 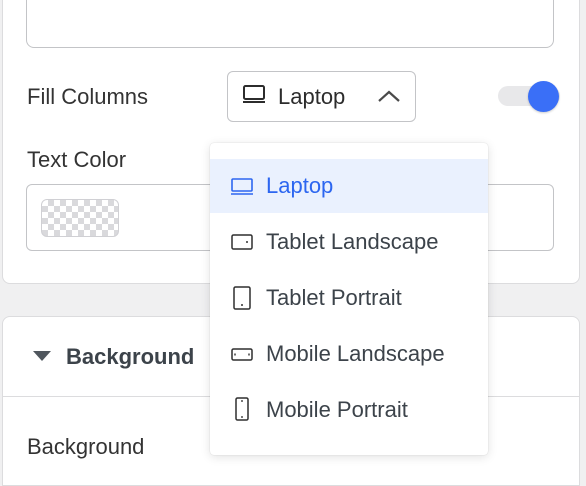 I want to click on device-option-label: Tablet Portrait, so click(x=334, y=297).